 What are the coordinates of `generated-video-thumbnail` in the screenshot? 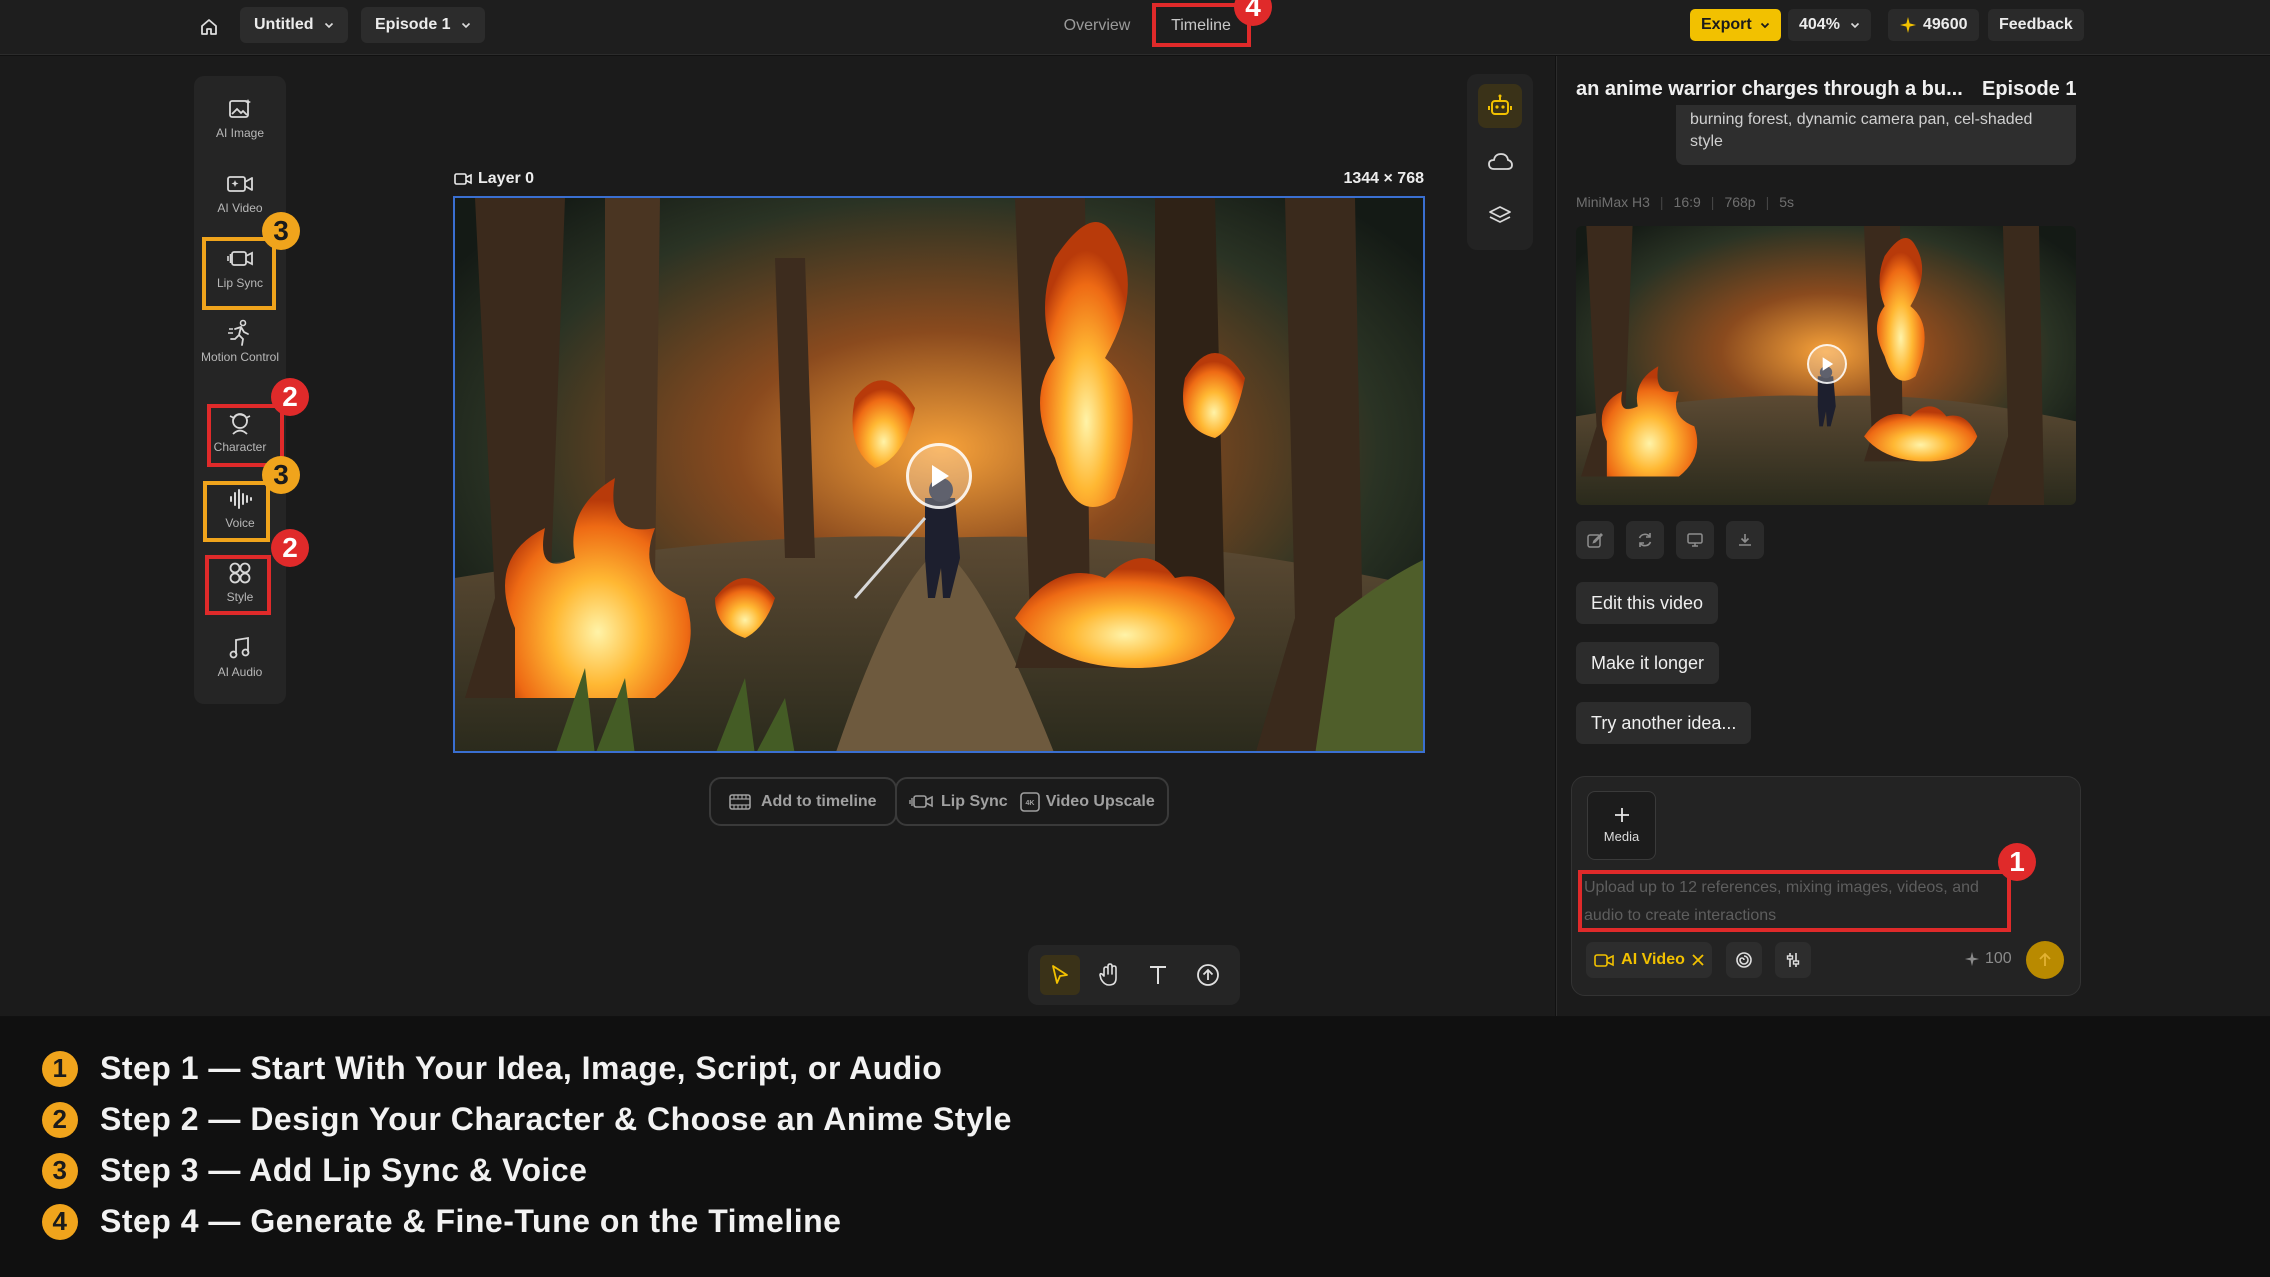 It's located at (1826, 365).